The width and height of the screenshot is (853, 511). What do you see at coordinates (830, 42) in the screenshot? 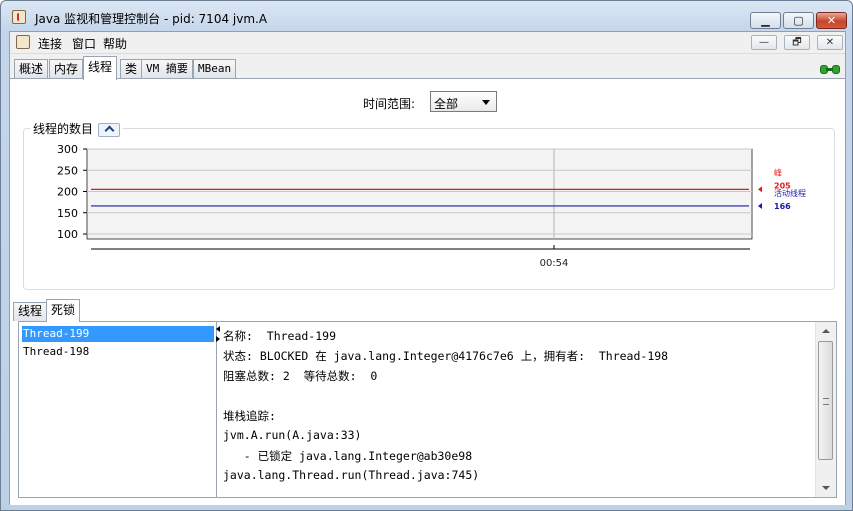
I see `inner-close-button: ✕` at bounding box center [830, 42].